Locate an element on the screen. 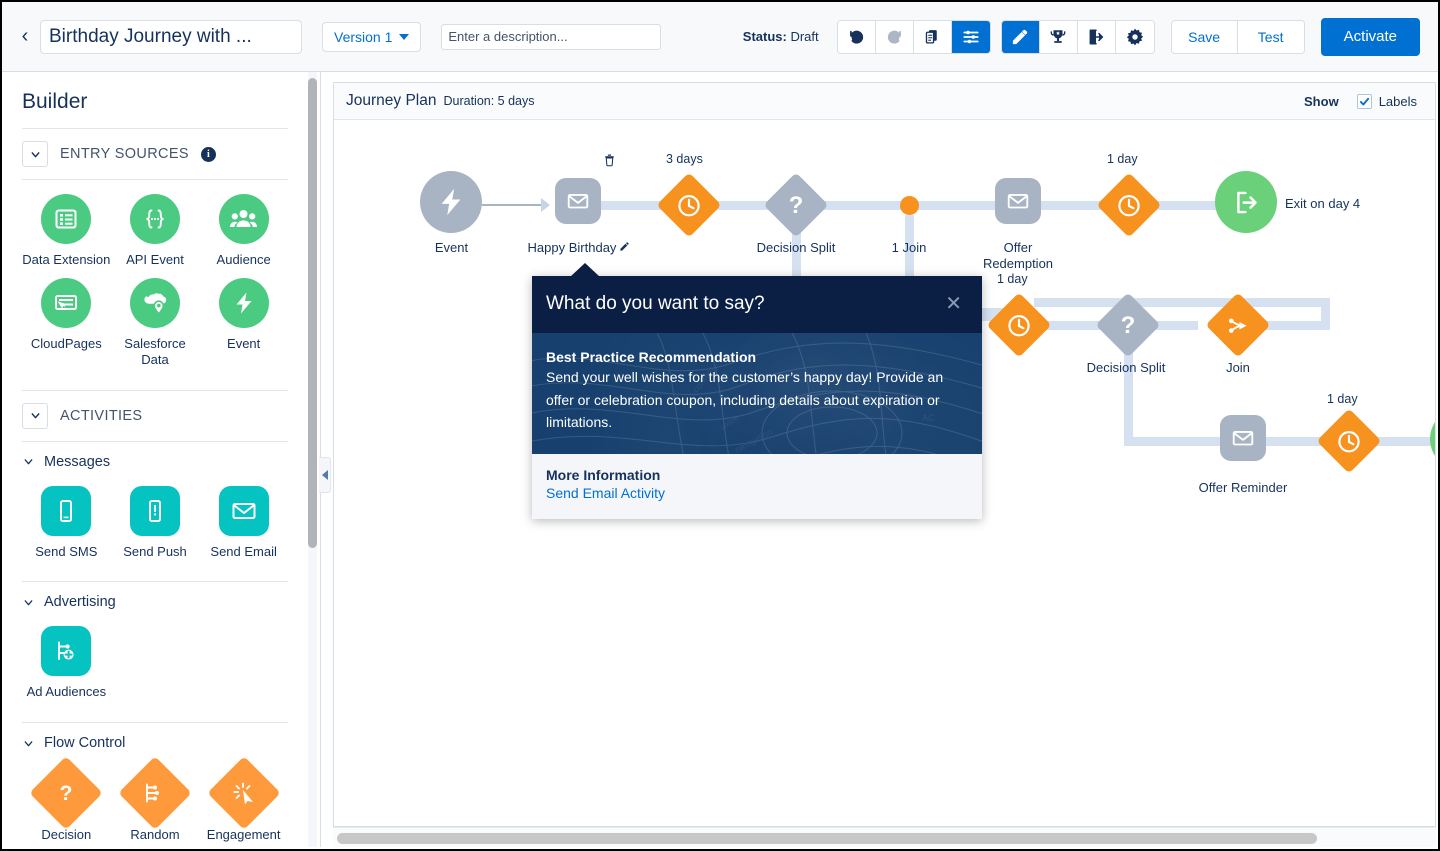 The height and width of the screenshot is (851, 1440). labels-checkbox-label: Labels is located at coordinates (1397, 101).